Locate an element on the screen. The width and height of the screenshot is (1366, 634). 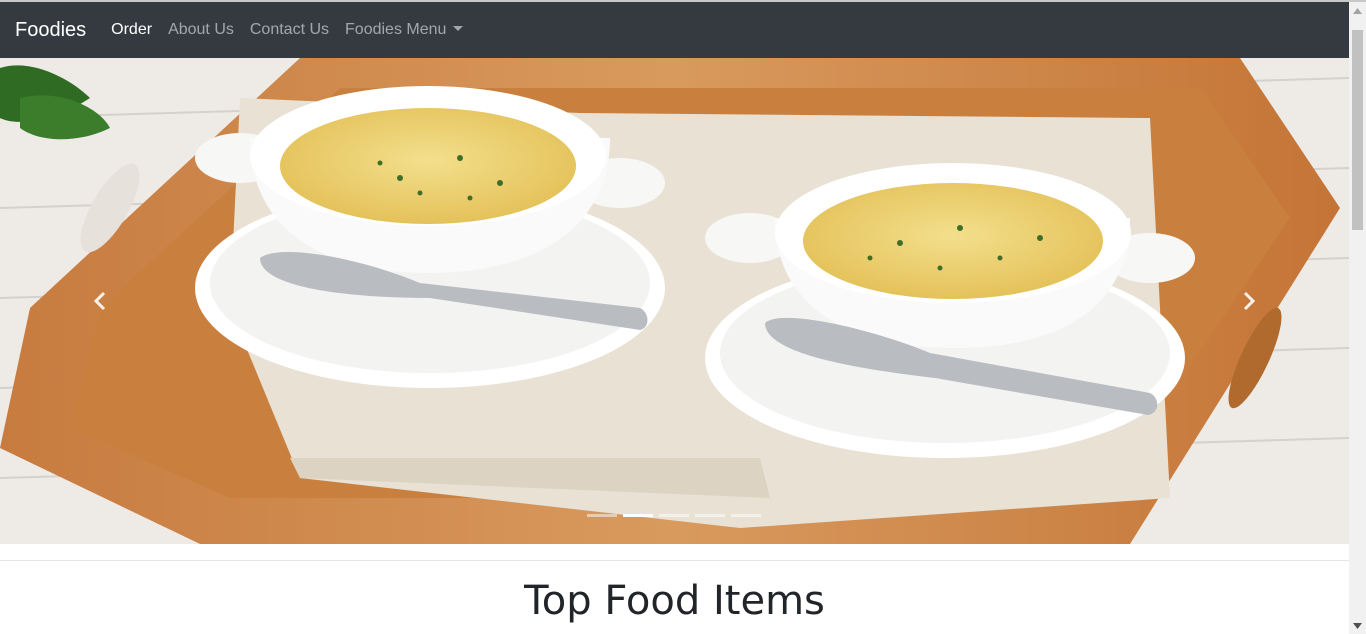
page-scrollbar is located at coordinates (1357, 318).